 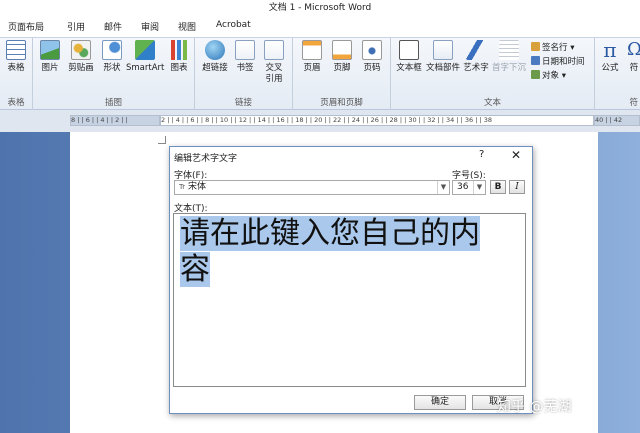 What do you see at coordinates (243, 103) in the screenshot?
I see `group-label-links: 链接` at bounding box center [243, 103].